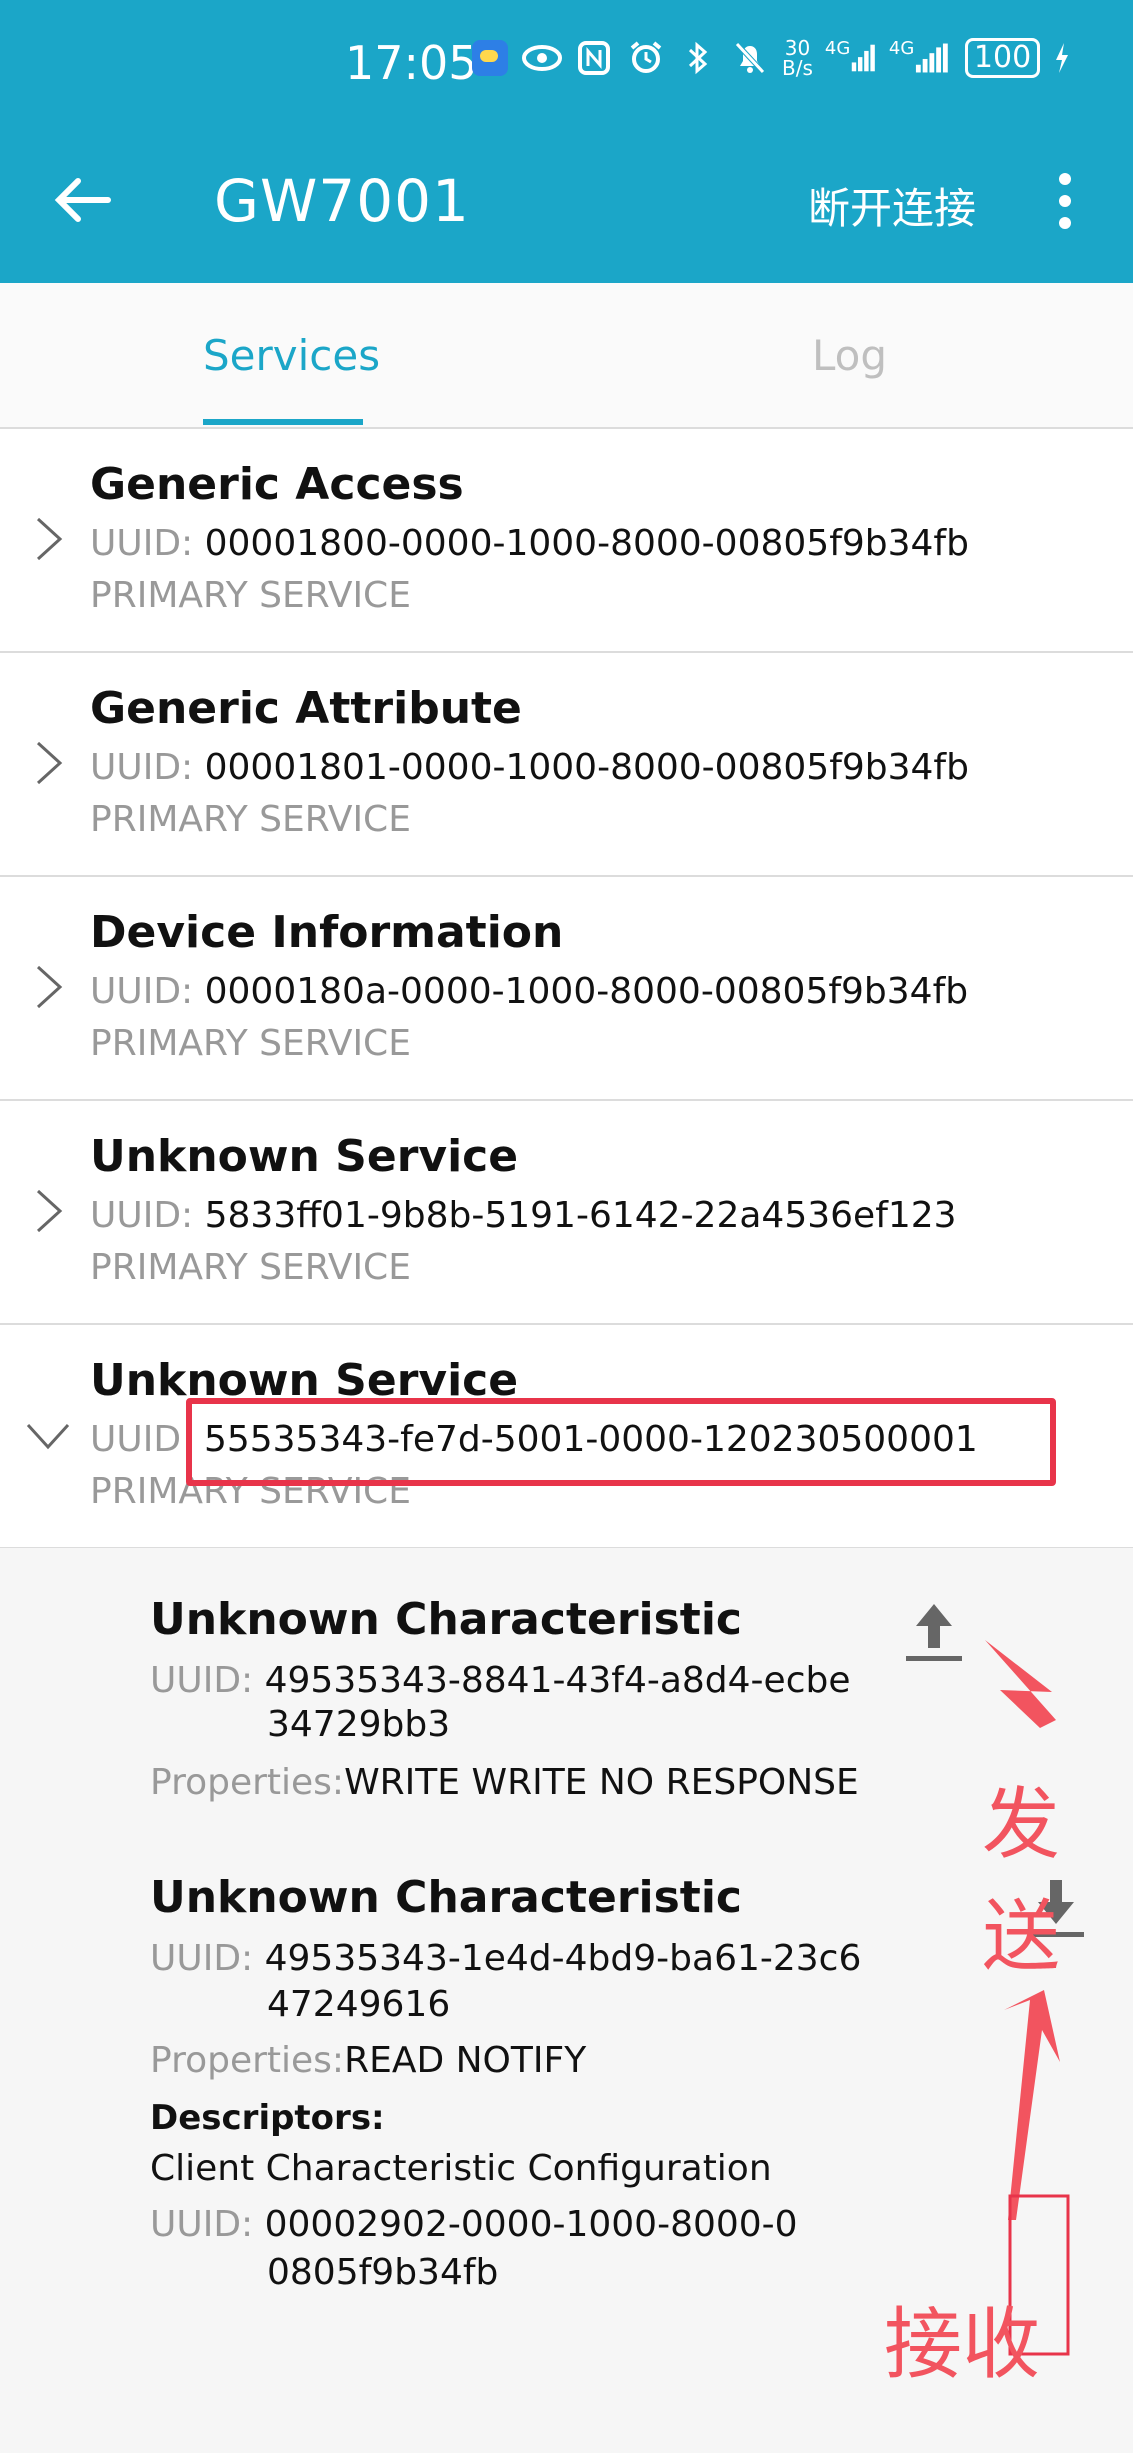 The image size is (1133, 2453). I want to click on network-speed: 30 B/s, so click(797, 58).